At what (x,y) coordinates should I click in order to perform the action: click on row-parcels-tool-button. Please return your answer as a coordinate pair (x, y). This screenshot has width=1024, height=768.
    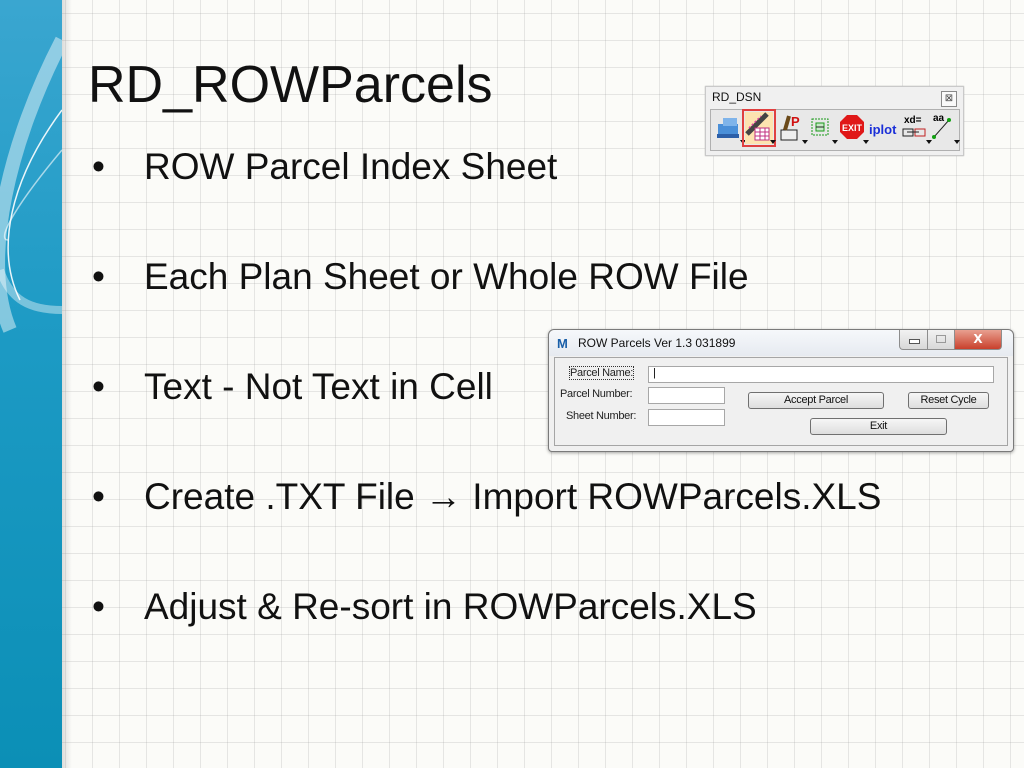
    Looking at the image, I should click on (759, 128).